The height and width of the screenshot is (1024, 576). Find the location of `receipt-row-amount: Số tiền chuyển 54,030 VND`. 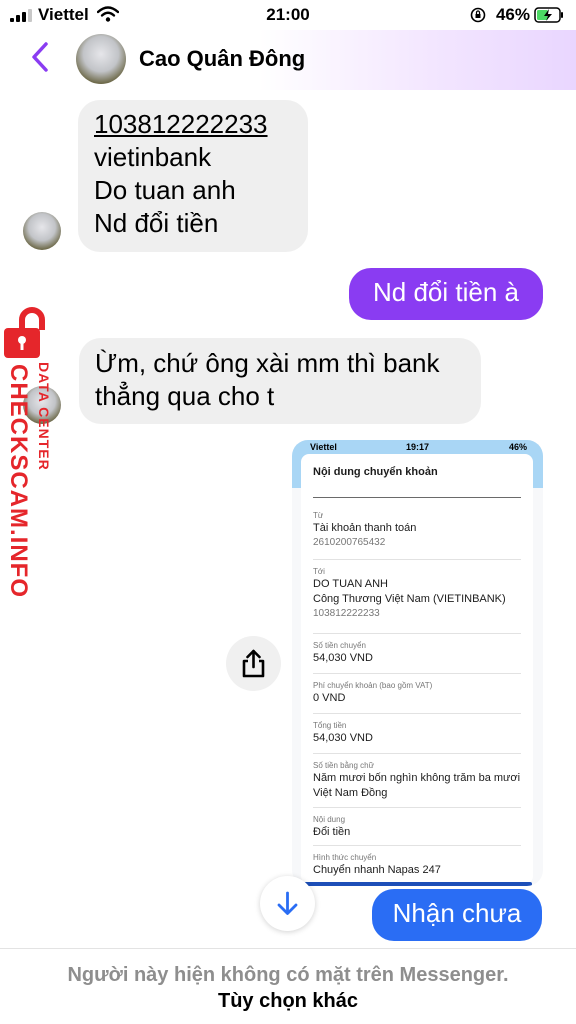

receipt-row-amount: Số tiền chuyển 54,030 VND is located at coordinates (417, 657).